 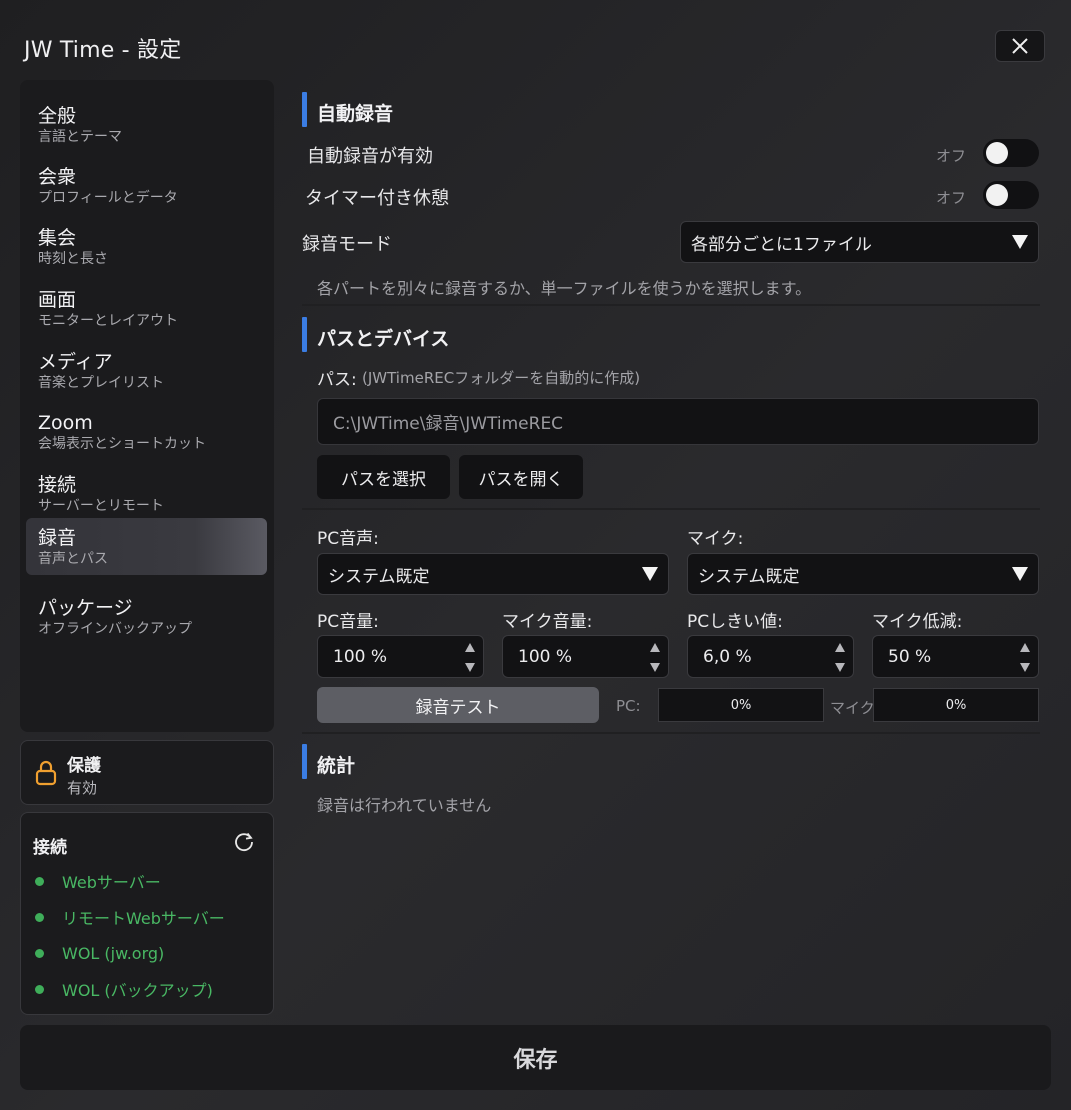 What do you see at coordinates (377, 198) in the screenshot?
I see `timed-break-label: タイマー付き休憩` at bounding box center [377, 198].